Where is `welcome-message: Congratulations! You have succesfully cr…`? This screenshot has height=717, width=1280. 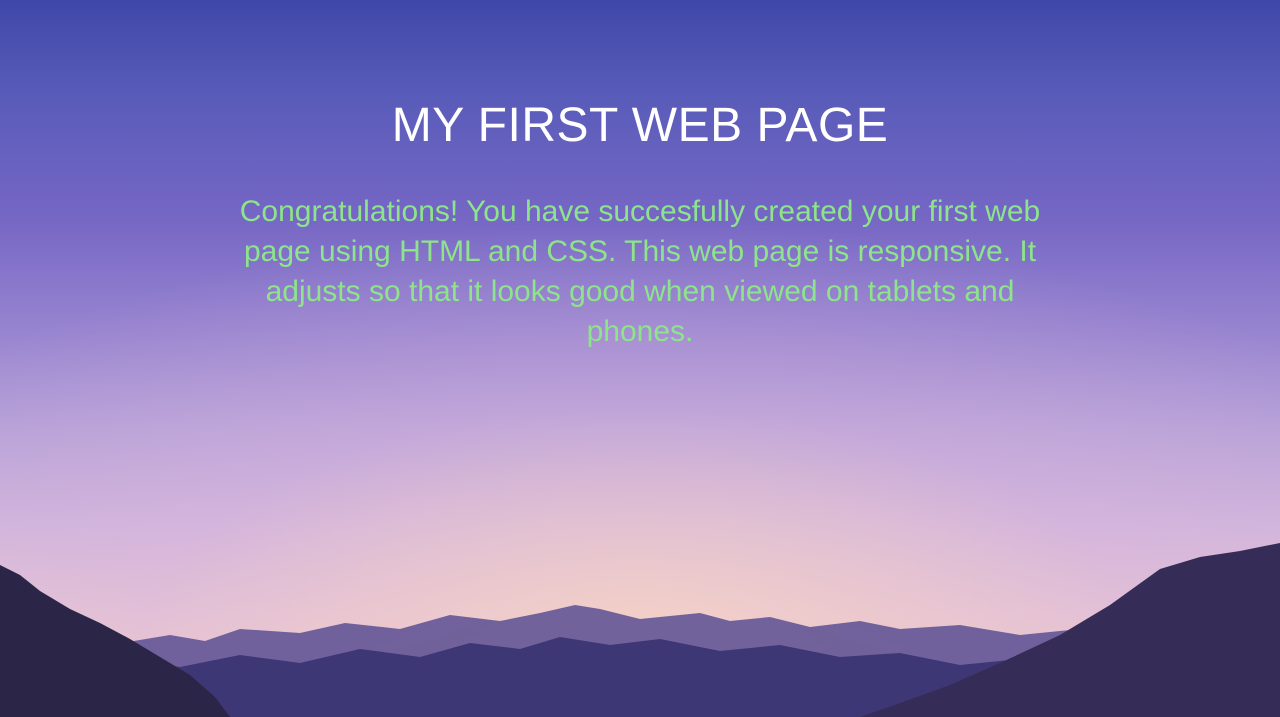 welcome-message: Congratulations! You have succesfully cr… is located at coordinates (640, 271).